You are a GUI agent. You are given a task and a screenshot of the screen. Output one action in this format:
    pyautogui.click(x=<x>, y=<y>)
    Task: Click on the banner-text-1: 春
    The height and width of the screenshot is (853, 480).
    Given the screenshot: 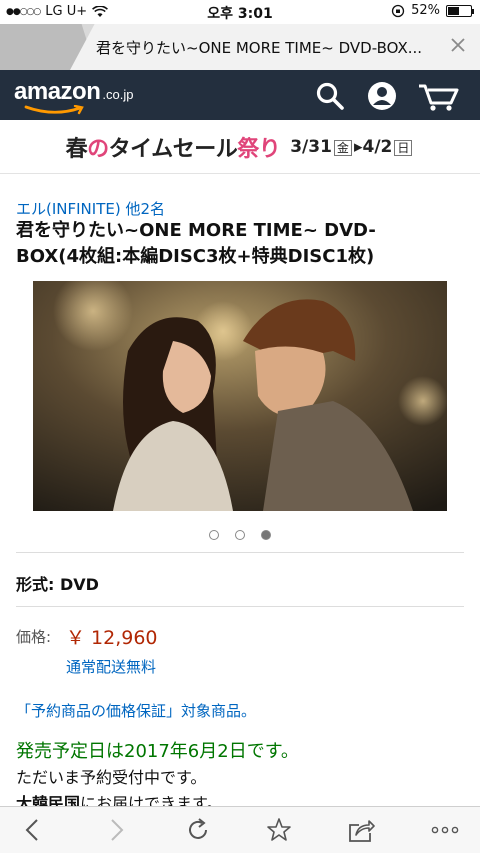 What is the action you would take?
    pyautogui.click(x=76, y=149)
    